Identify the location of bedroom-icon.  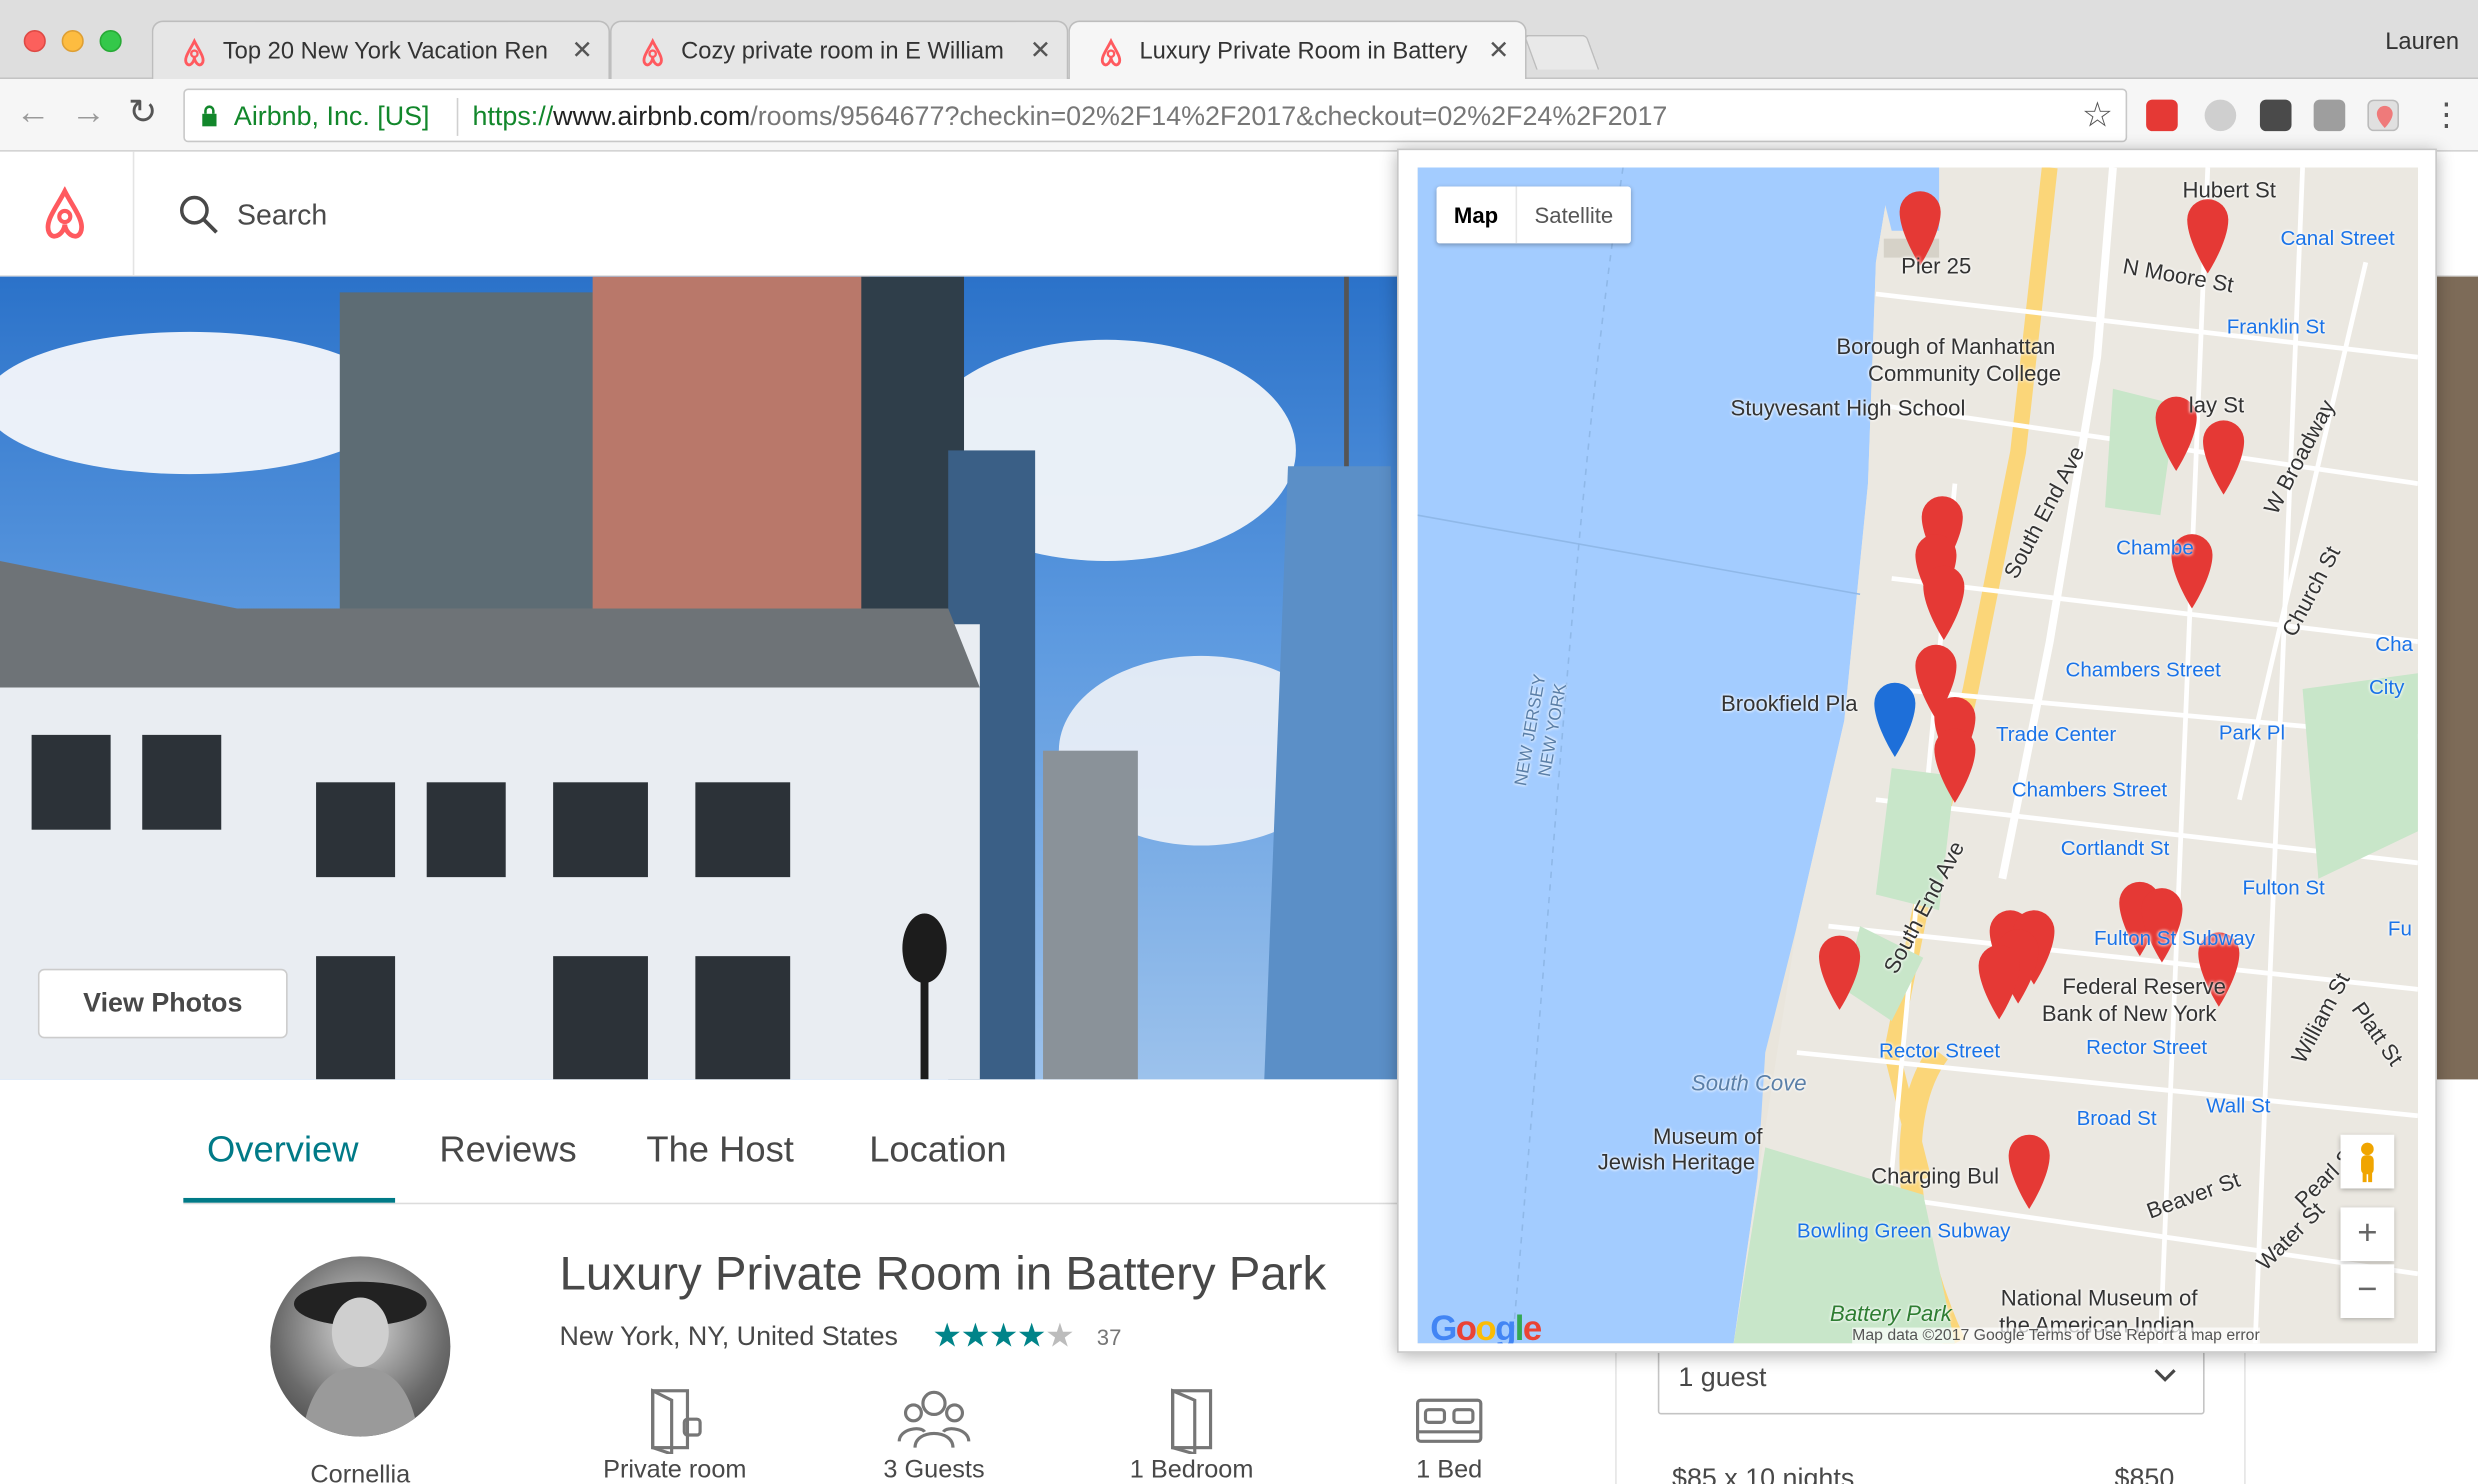
(1192, 1421).